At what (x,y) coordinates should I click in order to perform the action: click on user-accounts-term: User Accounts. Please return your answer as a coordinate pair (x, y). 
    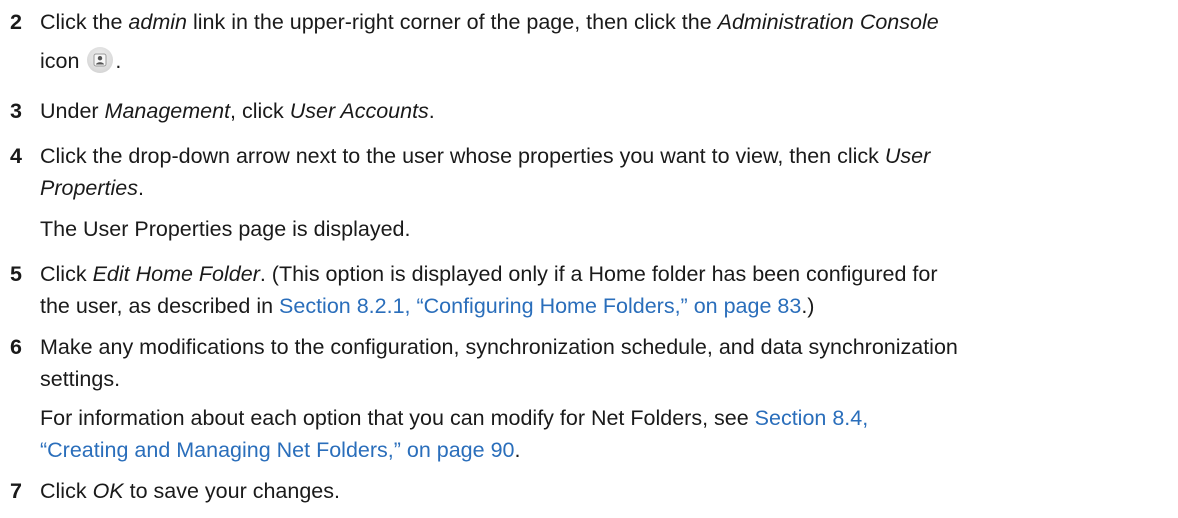
    Looking at the image, I should click on (359, 111).